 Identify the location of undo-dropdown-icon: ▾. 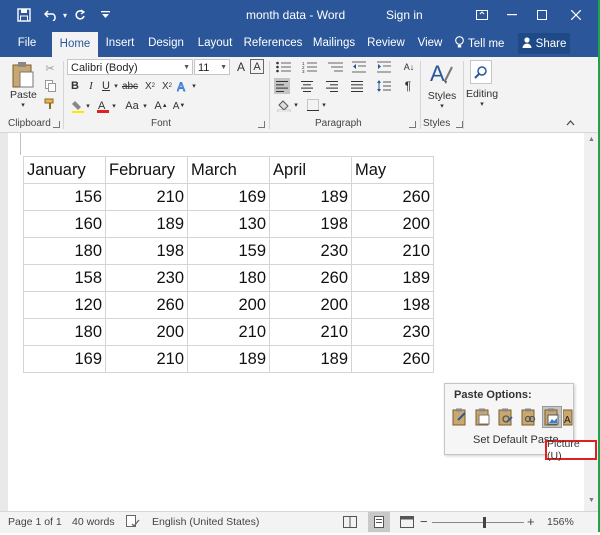
(65, 15).